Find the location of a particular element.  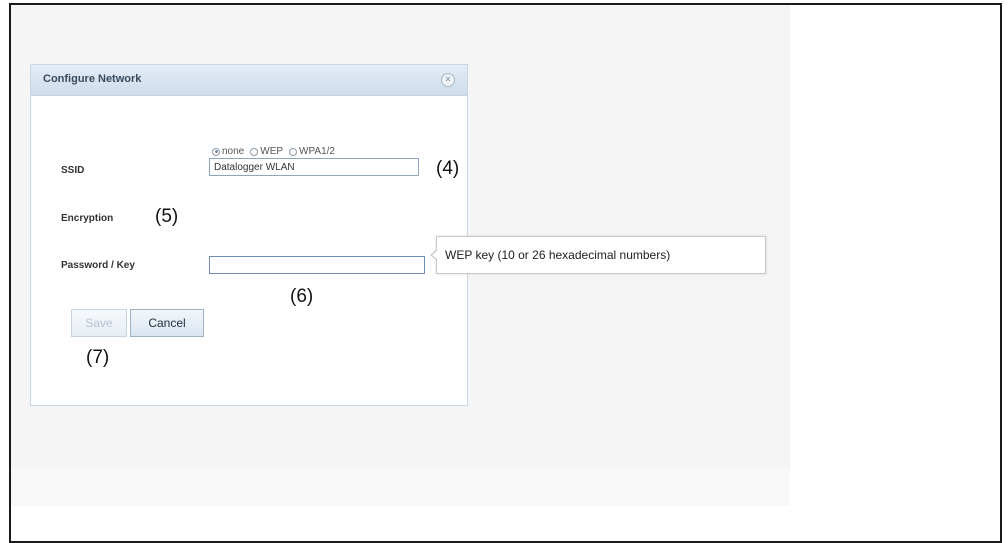

save-button: Save is located at coordinates (99, 323).